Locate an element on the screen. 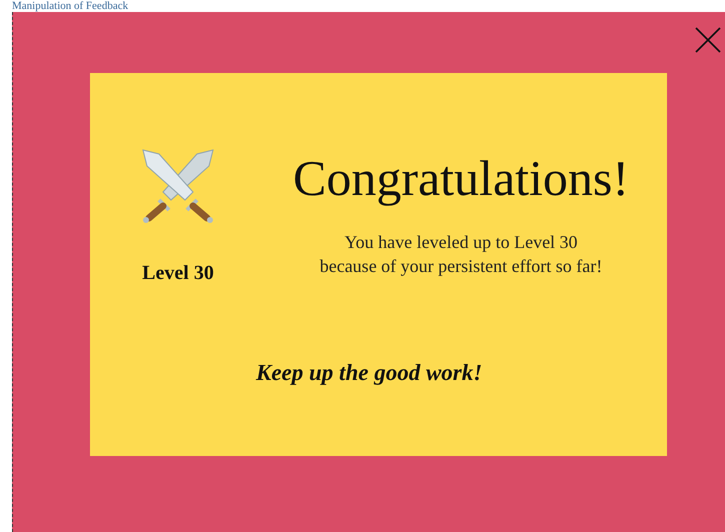 This screenshot has height=532, width=725. page-title: Manipulation of Feedback is located at coordinates (70, 6).